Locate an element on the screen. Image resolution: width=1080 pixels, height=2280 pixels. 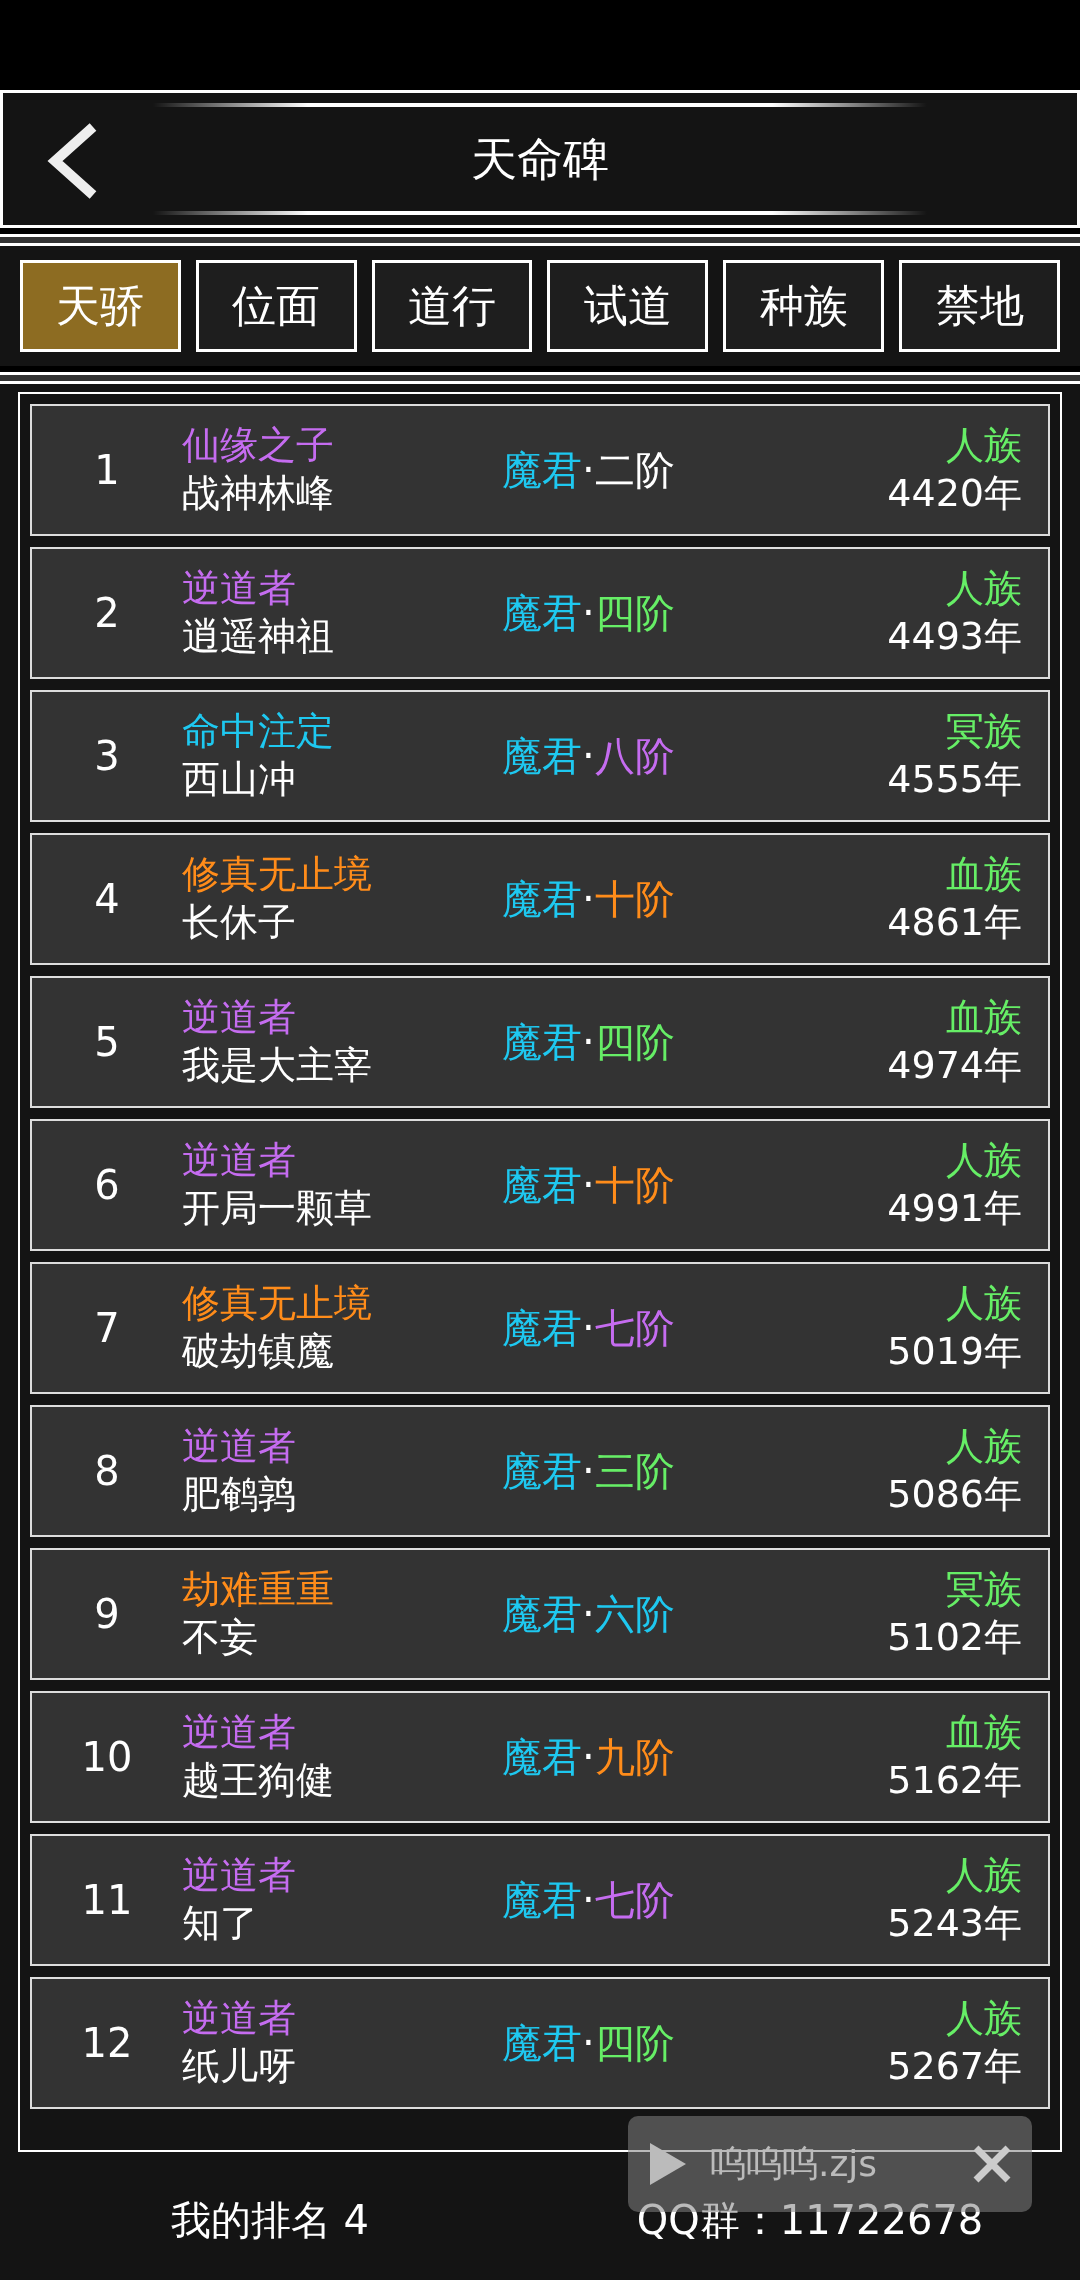
age-years: 4493年 is located at coordinates (954, 637).